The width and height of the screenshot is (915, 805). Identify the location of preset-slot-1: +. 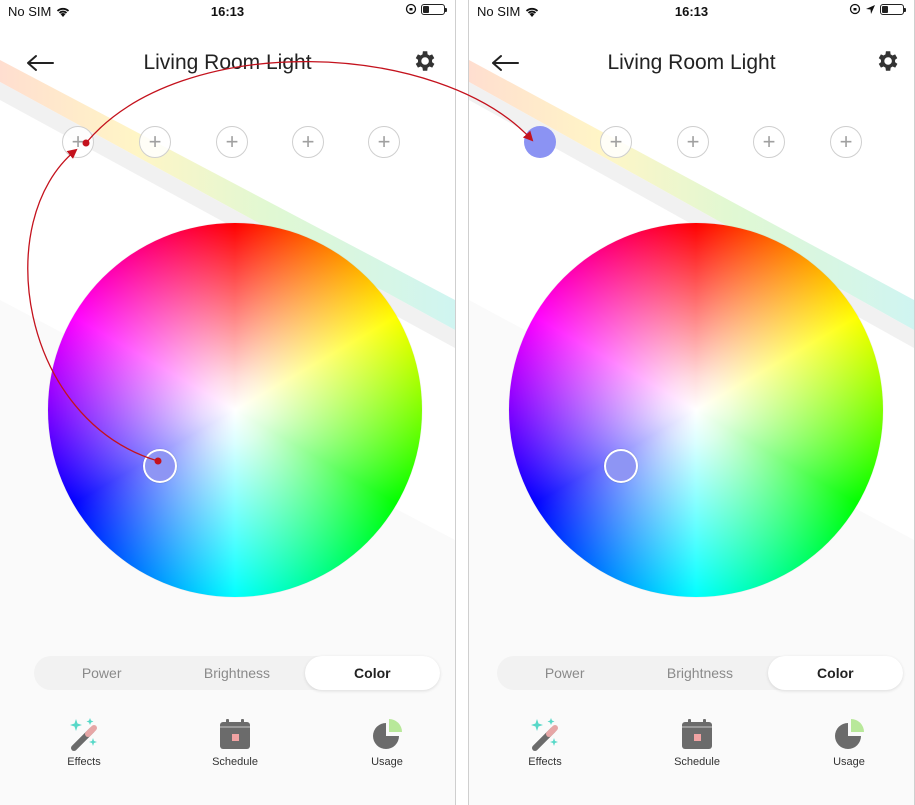
(78, 142).